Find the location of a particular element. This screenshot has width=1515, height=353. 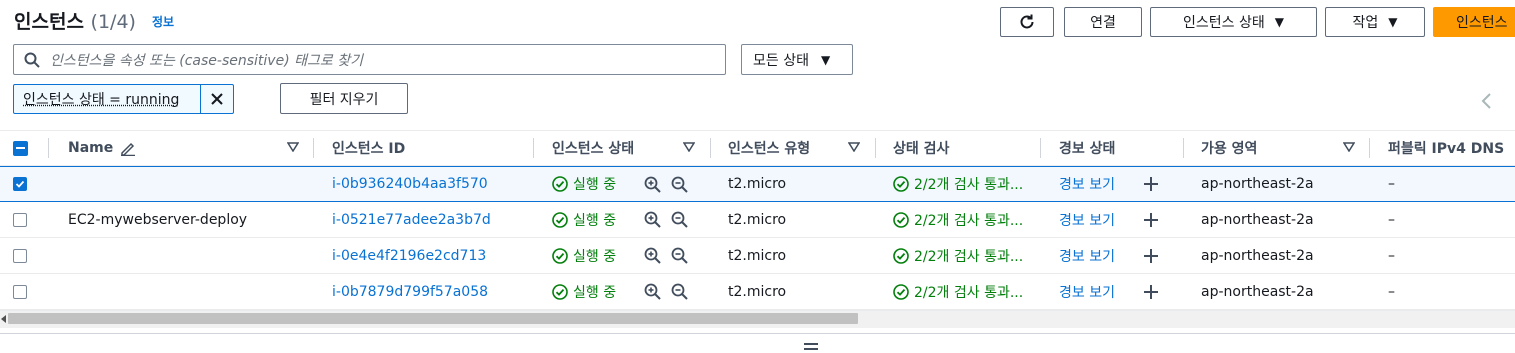

column-header-status-check: 상태 검사 is located at coordinates (921, 148).